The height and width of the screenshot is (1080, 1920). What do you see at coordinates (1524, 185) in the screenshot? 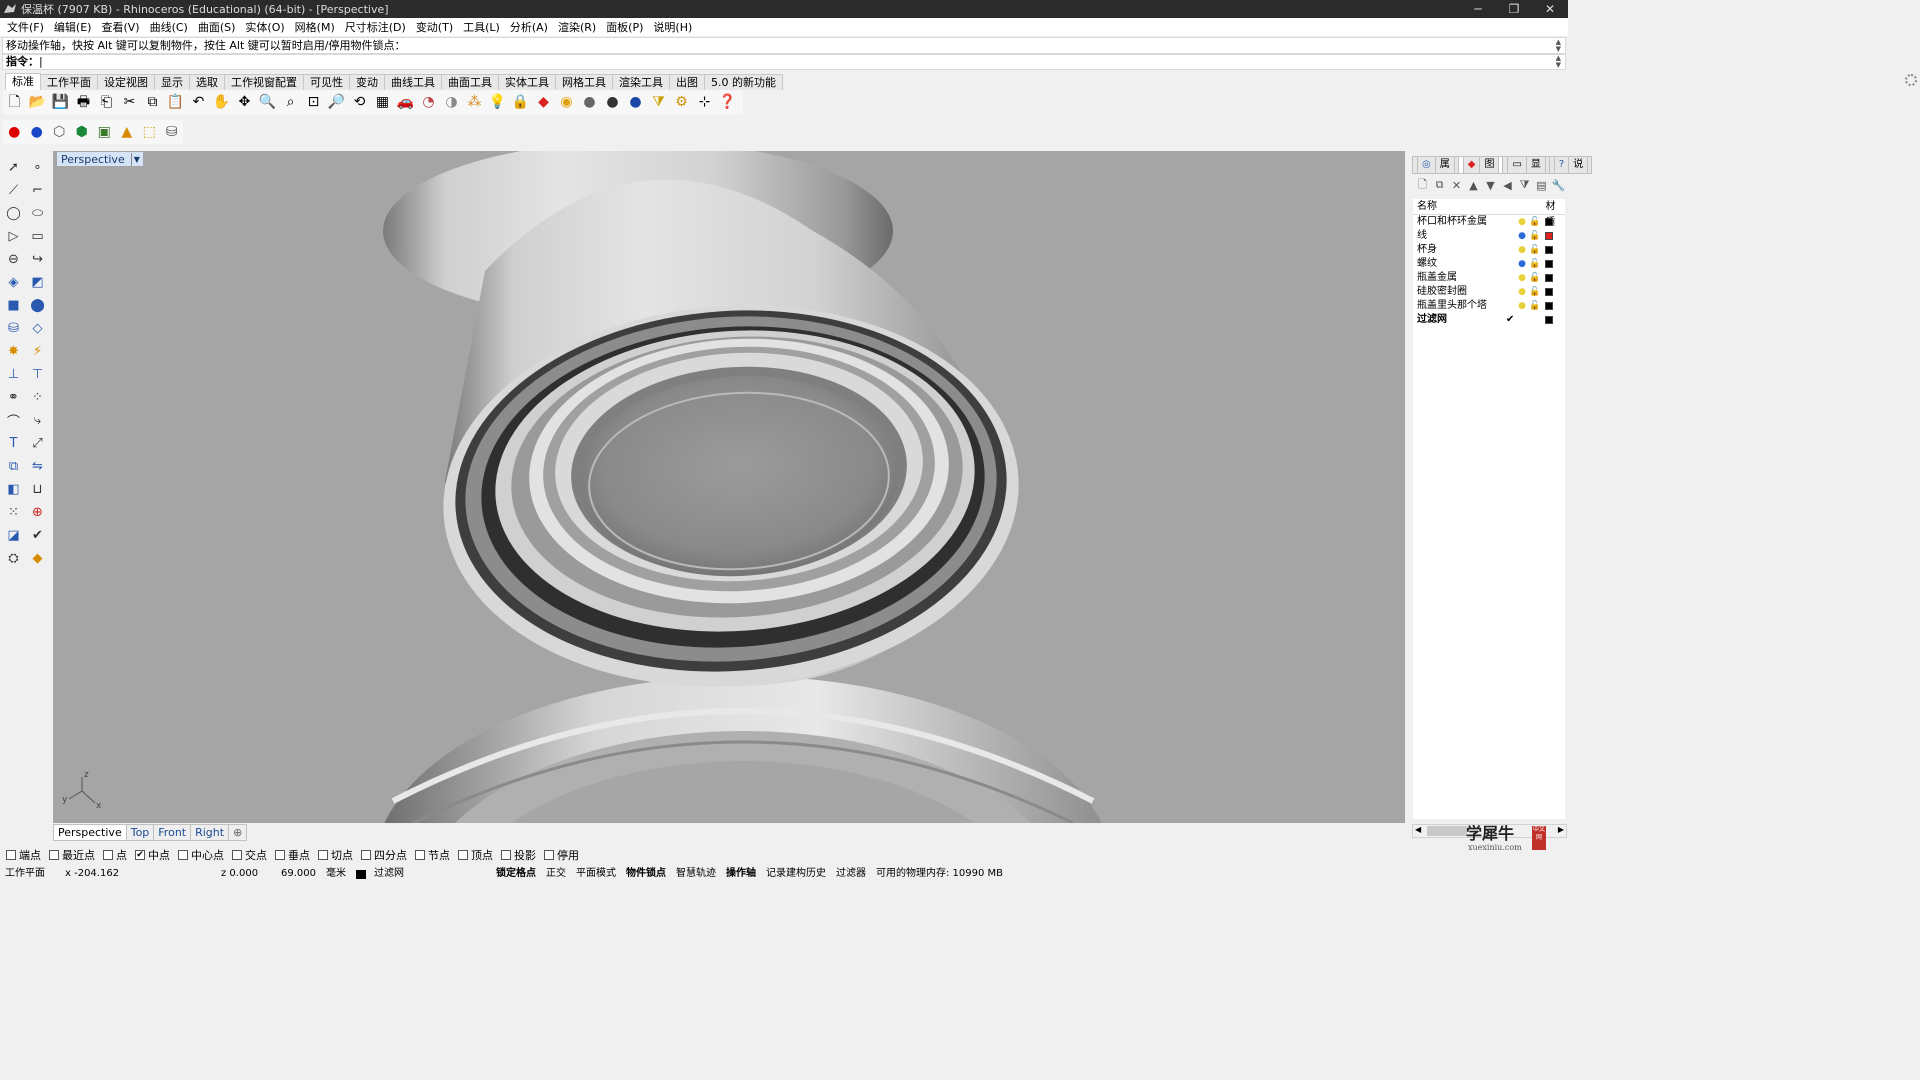
I see `filter-layers-icon: ⧩` at bounding box center [1524, 185].